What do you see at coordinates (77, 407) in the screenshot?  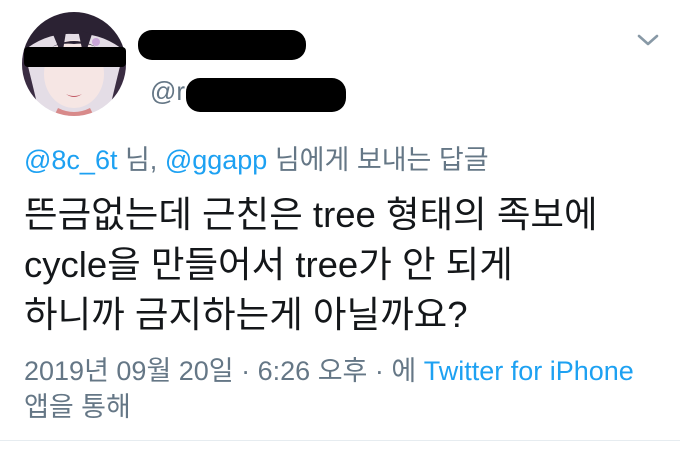 I see `source-suffix: 앱을 통해` at bounding box center [77, 407].